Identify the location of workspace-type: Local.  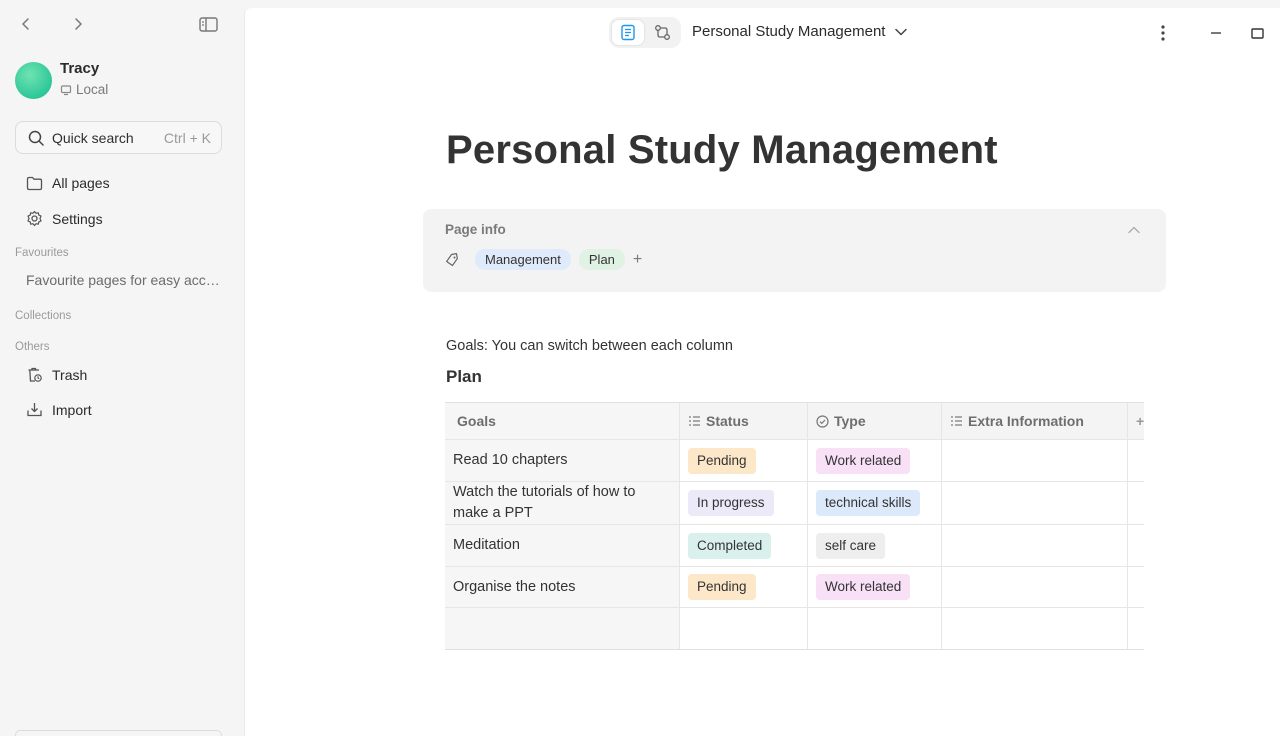
(92, 89).